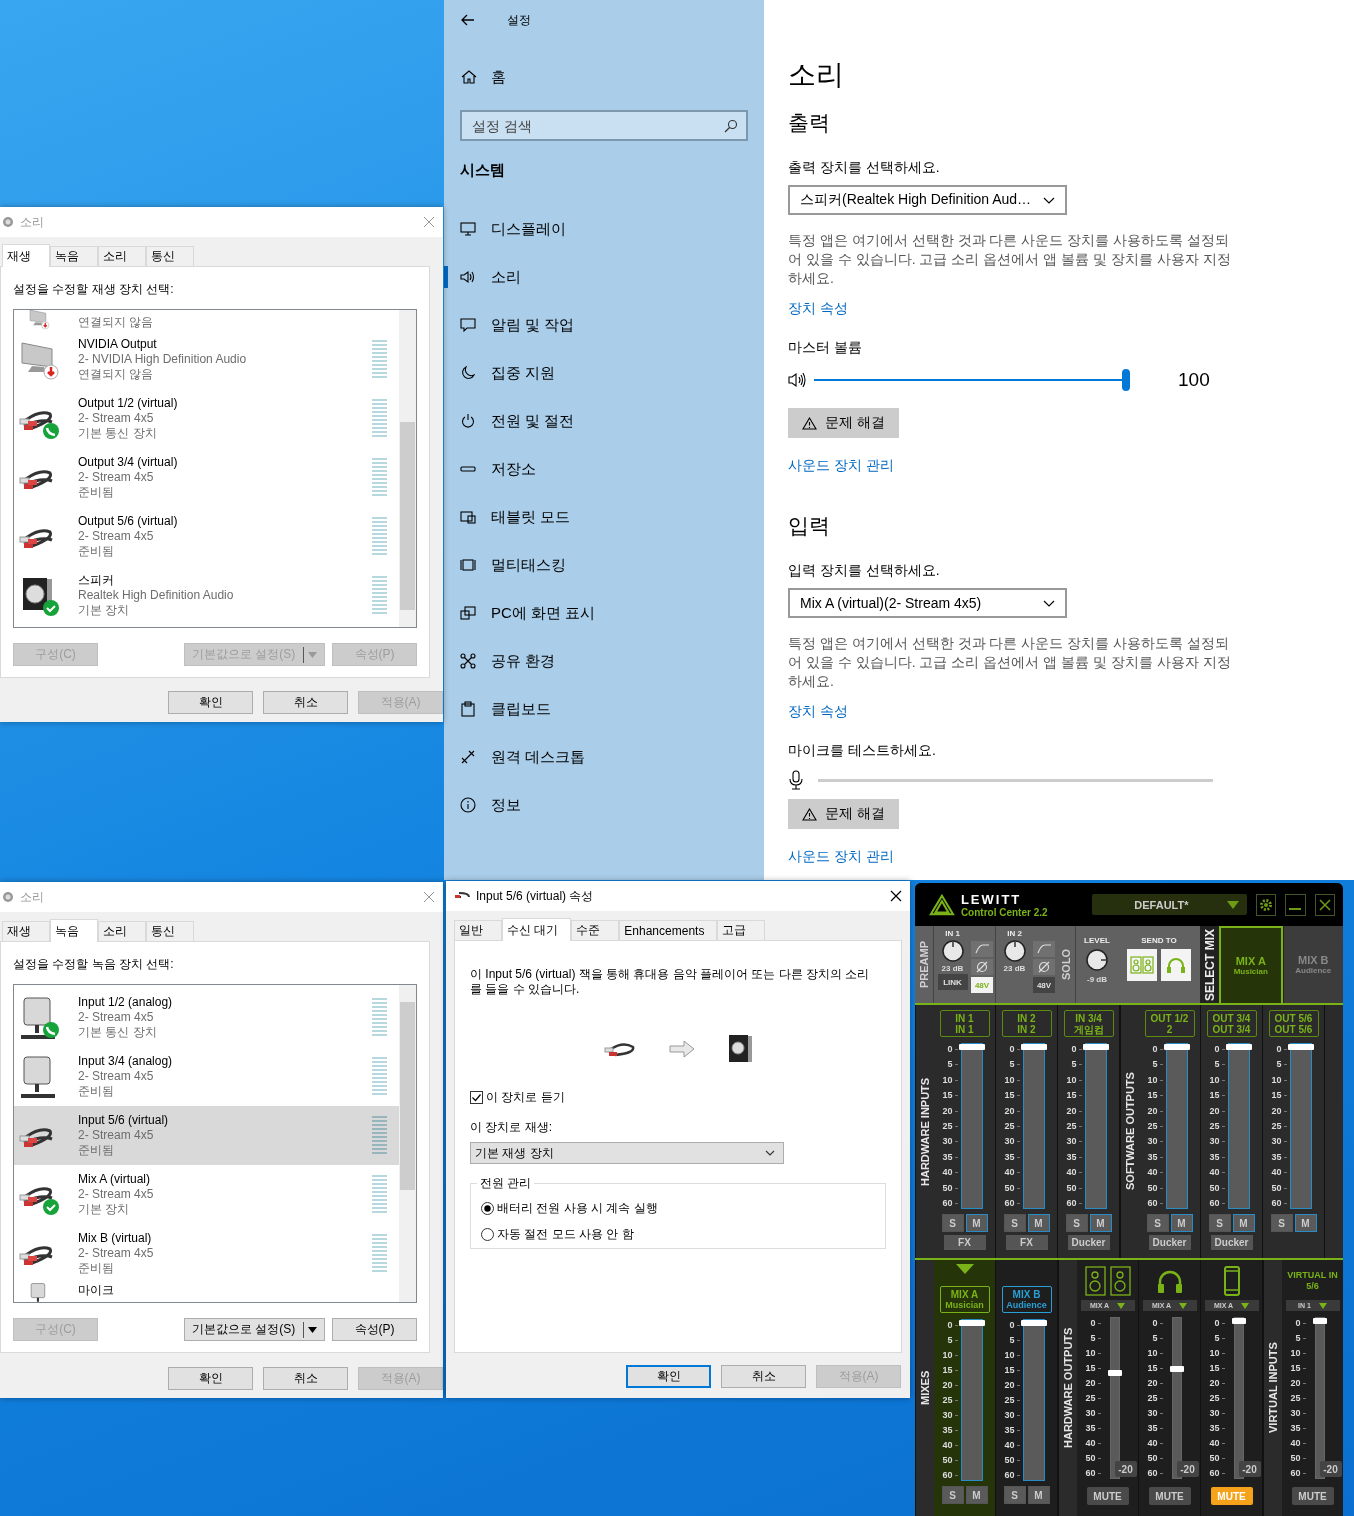  I want to click on device-item: Output 1/2 (virtual) 2- Stream 4x5 기본 통신 장치, so click(206, 418).